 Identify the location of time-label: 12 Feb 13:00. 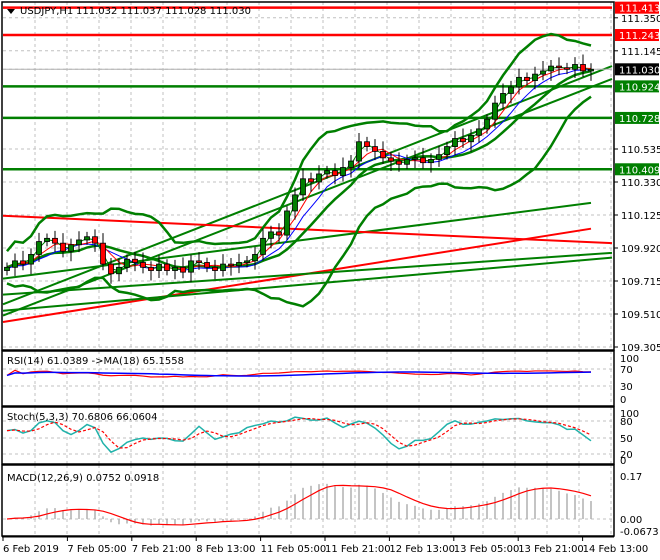
(422, 549).